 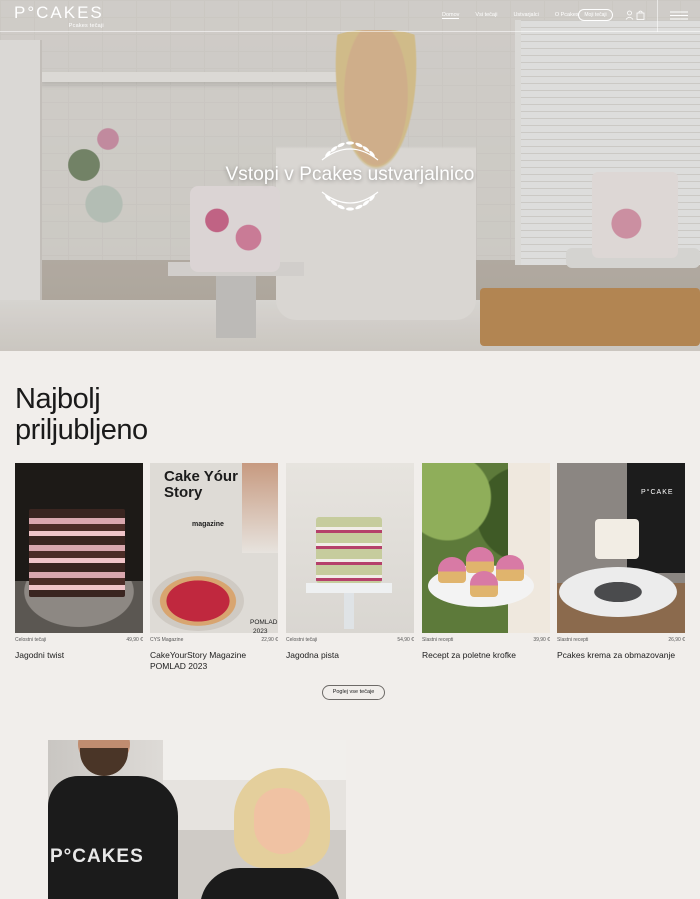 I want to click on beard, so click(x=104, y=762).